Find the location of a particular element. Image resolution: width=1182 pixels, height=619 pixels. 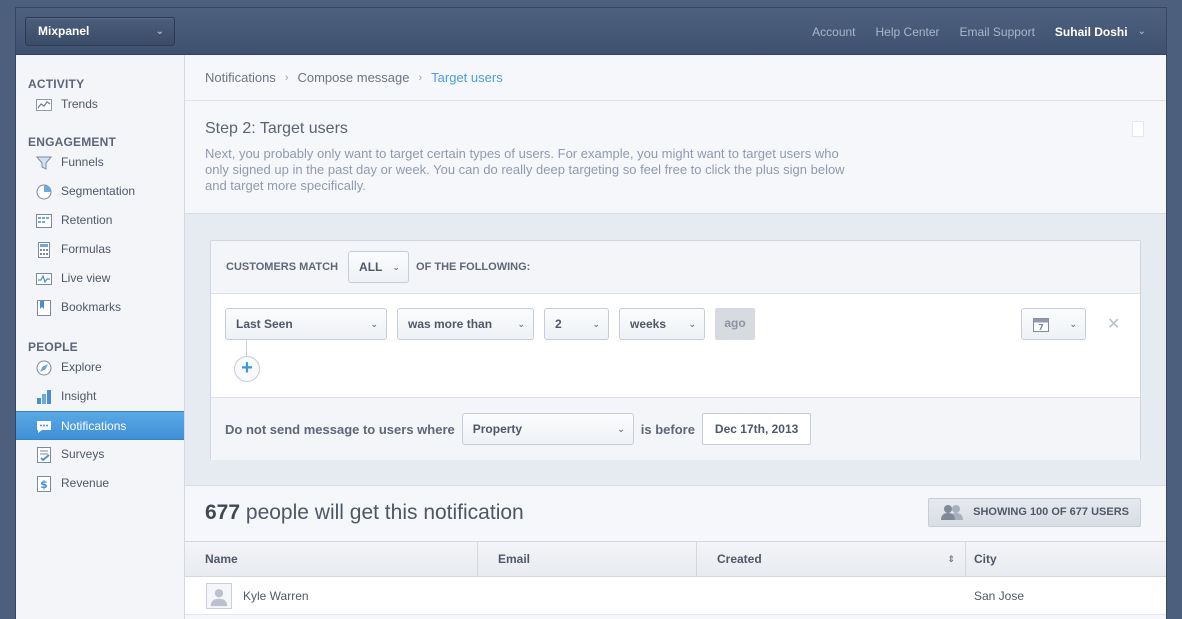

filter-unit-select: weeks ⌄ is located at coordinates (662, 324).